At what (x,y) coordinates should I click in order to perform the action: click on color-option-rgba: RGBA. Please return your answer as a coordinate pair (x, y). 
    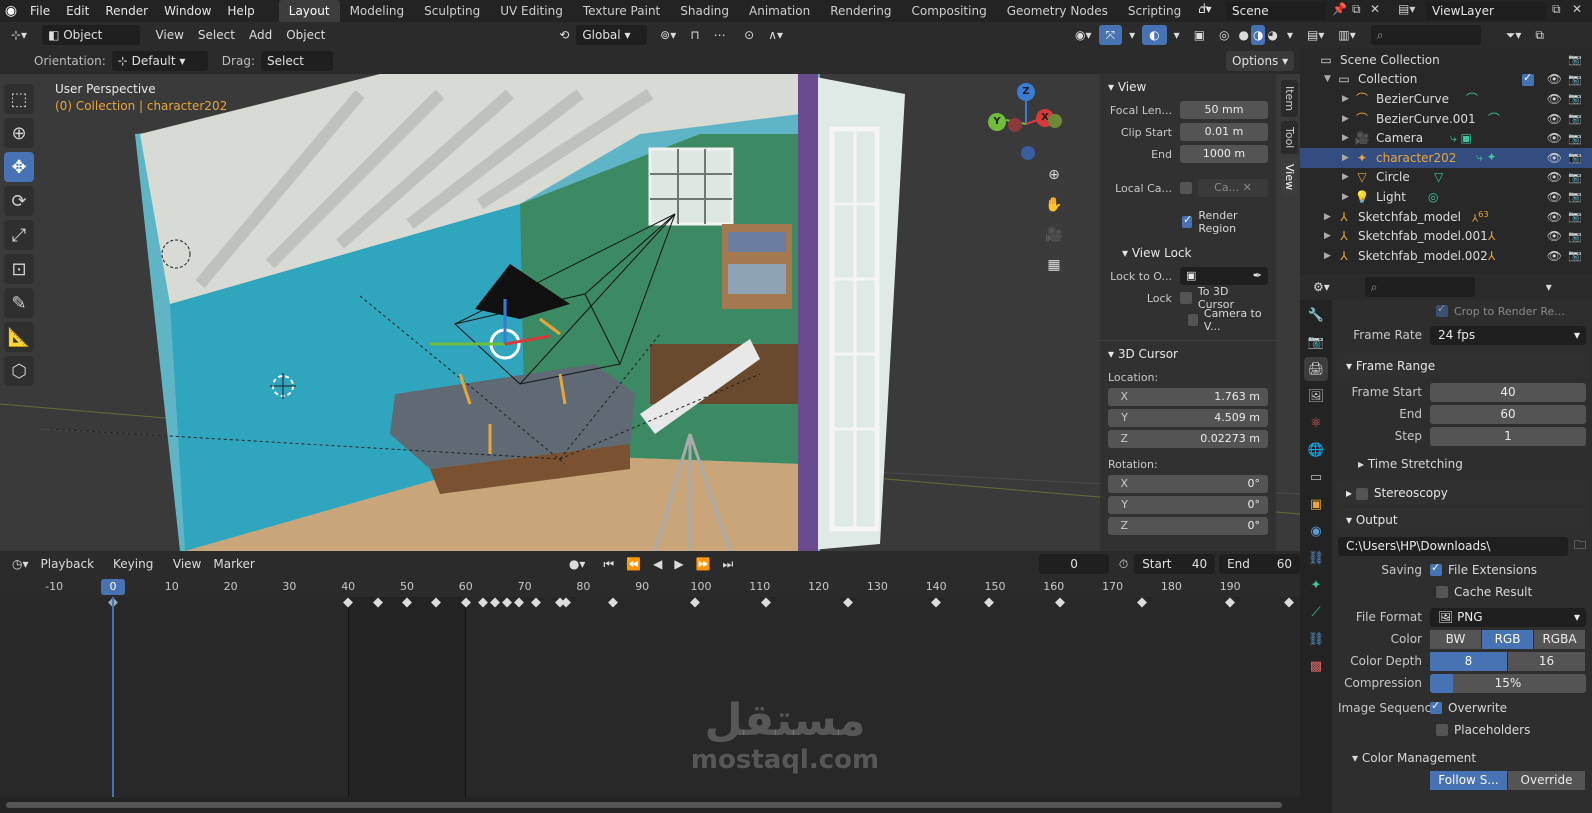
    Looking at the image, I should click on (1559, 639).